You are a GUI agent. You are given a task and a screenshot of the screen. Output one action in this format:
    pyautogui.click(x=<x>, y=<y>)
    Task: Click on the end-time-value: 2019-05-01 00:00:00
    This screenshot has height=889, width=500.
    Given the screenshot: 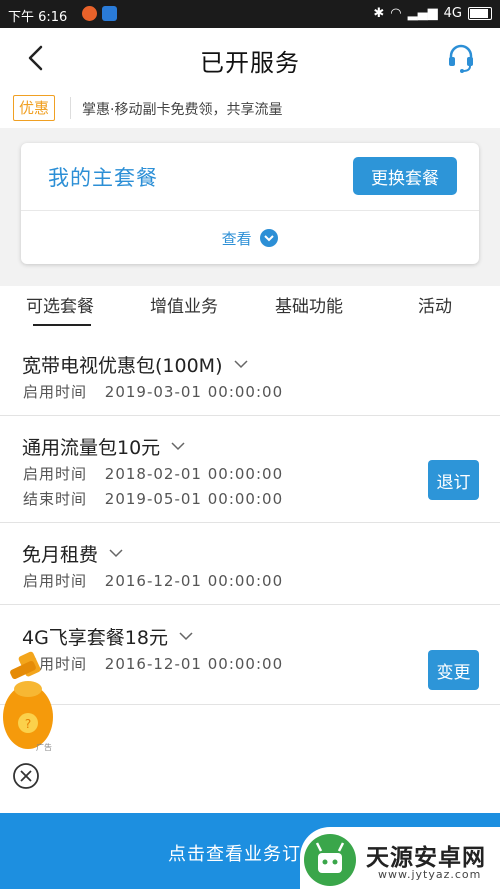 What is the action you would take?
    pyautogui.click(x=194, y=499)
    